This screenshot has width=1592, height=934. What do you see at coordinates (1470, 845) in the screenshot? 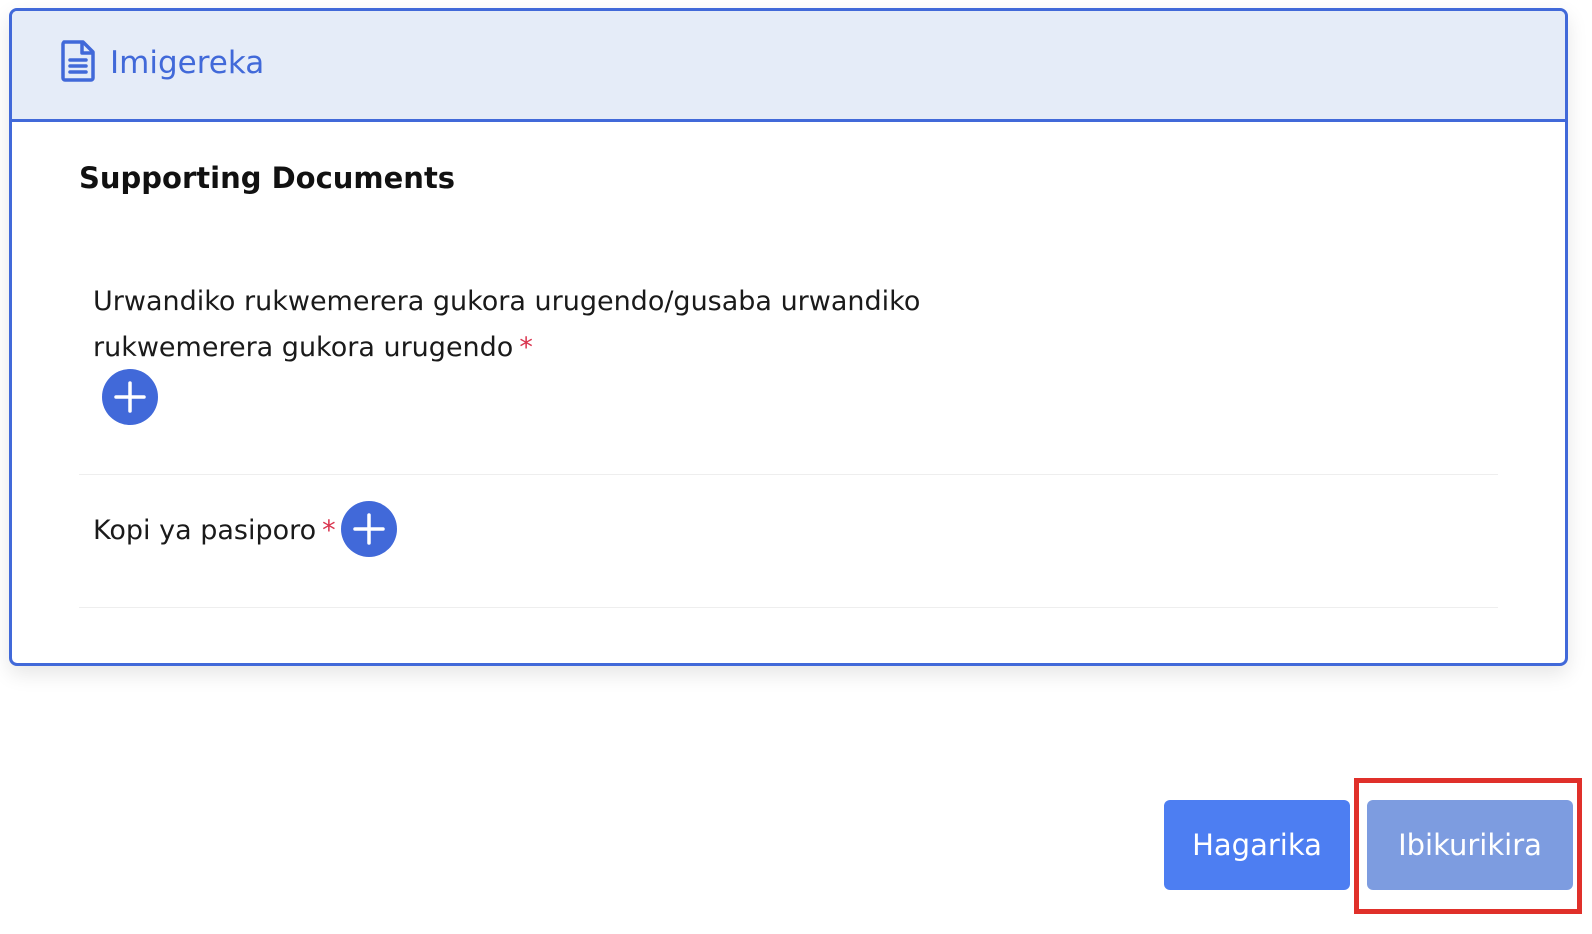
I see `next-button: Ibikurikira` at bounding box center [1470, 845].